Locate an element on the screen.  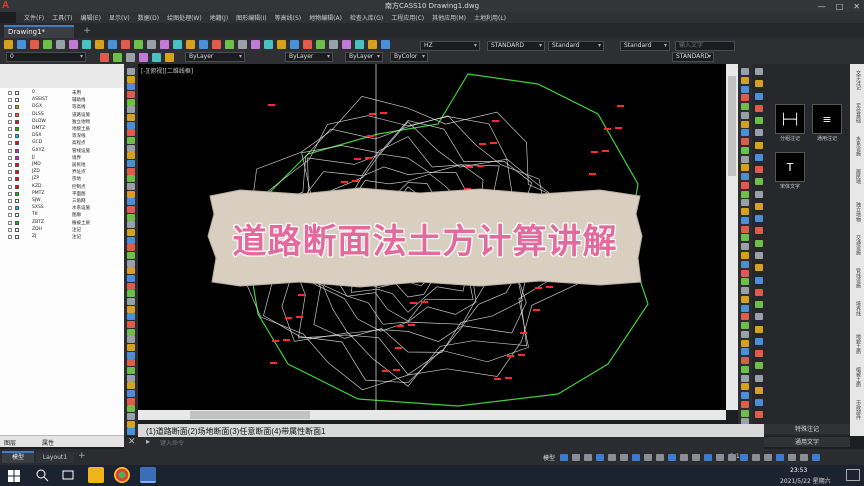
symbol-category-tab: 境界线 is located at coordinates (857, 308).